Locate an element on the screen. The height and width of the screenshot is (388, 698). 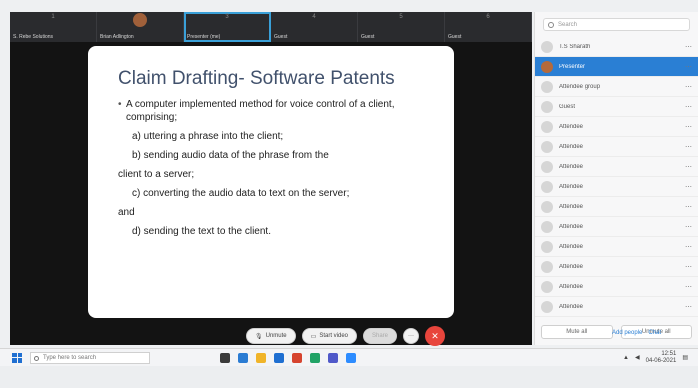
taskbar-search-input: Type here to search is located at coordinates (90, 357).